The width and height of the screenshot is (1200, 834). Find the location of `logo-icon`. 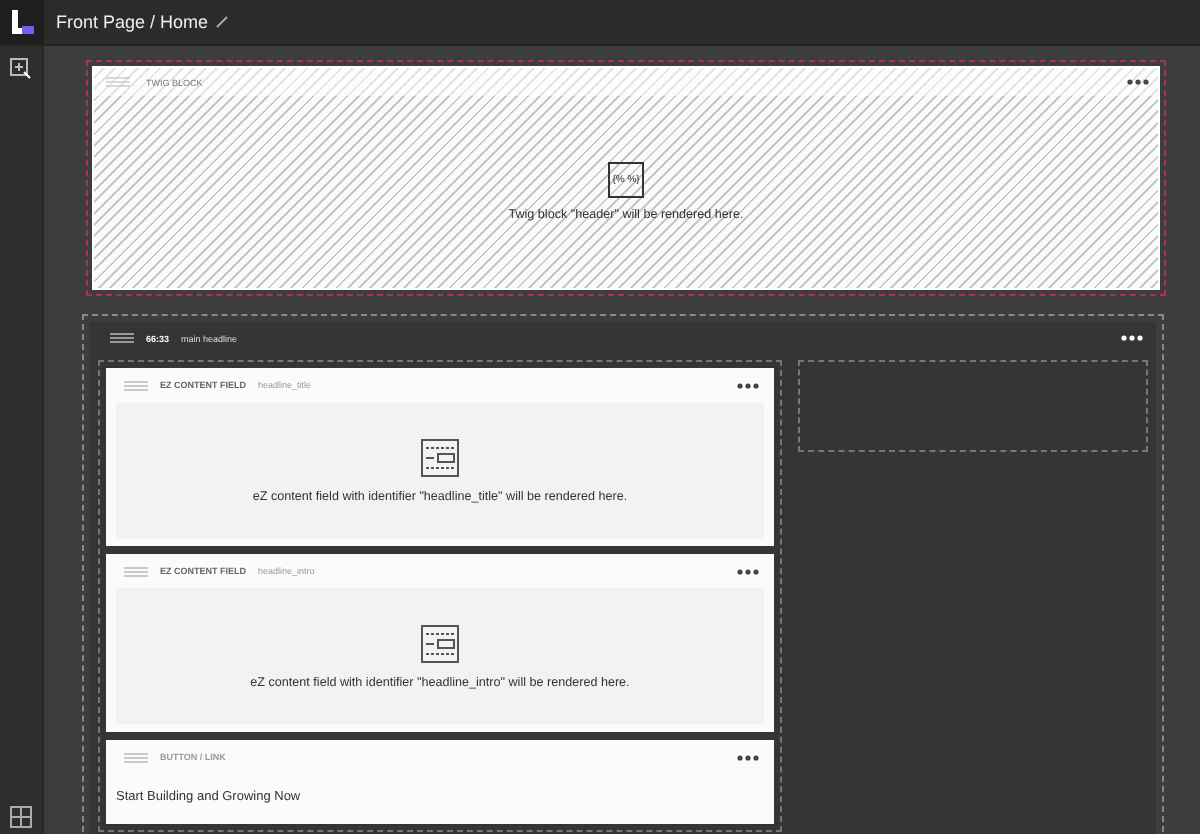

logo-icon is located at coordinates (22, 22).